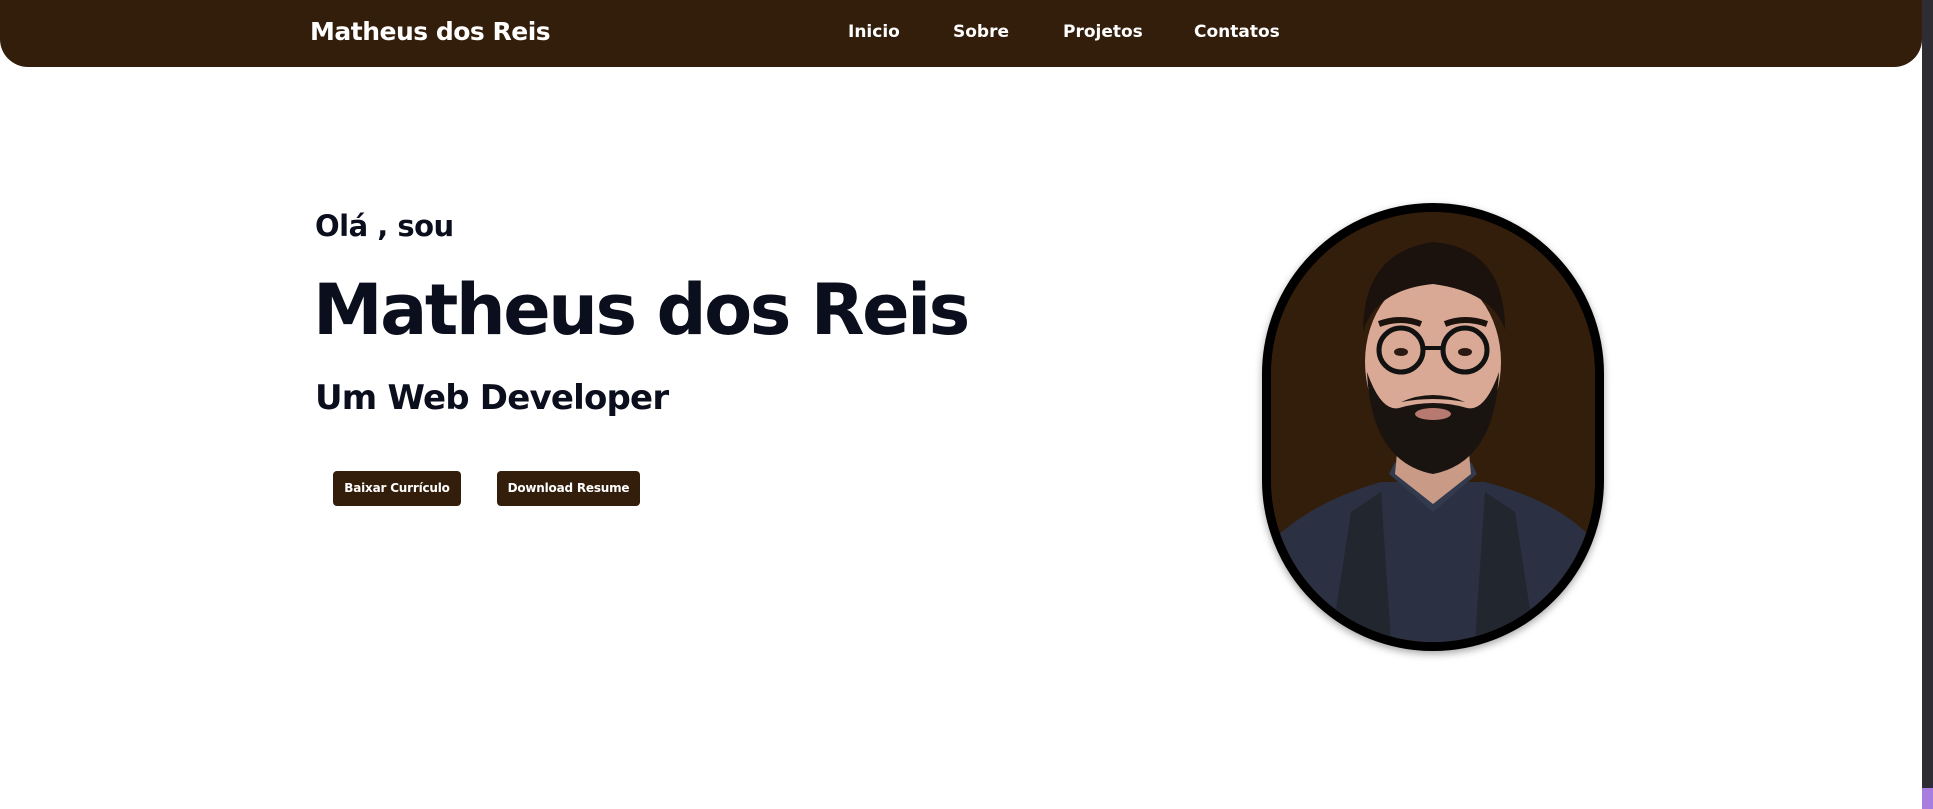 The height and width of the screenshot is (809, 1933). What do you see at coordinates (641, 310) in the screenshot?
I see `hero-title: Matheus dos Reis` at bounding box center [641, 310].